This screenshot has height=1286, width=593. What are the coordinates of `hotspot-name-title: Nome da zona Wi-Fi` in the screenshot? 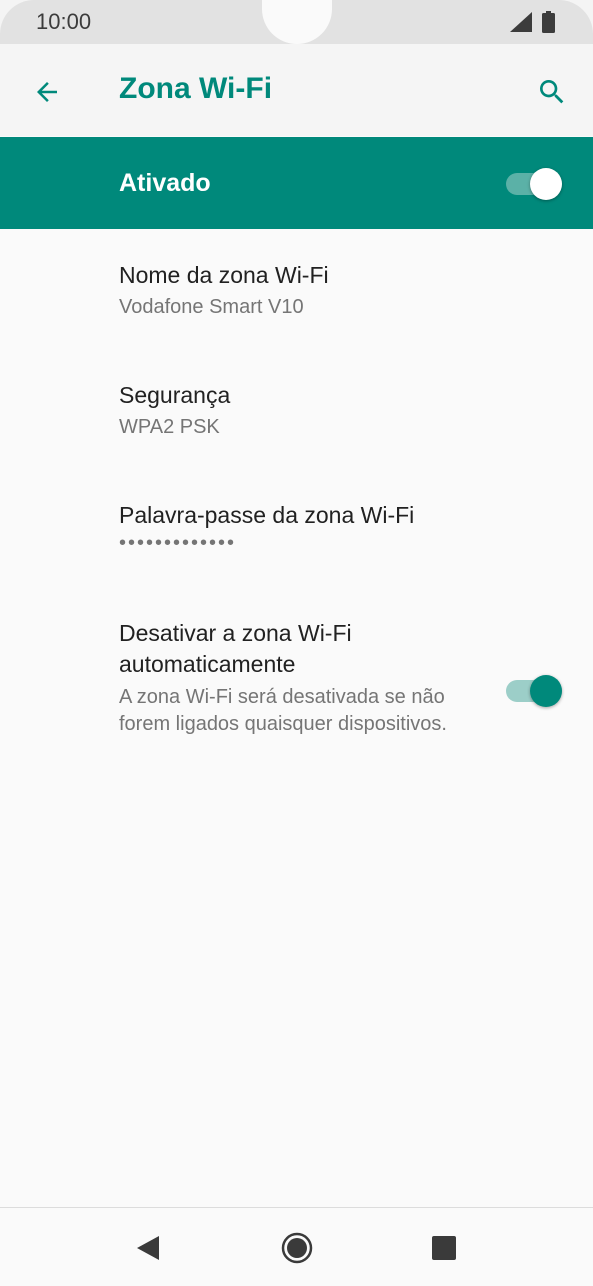 It's located at (224, 275).